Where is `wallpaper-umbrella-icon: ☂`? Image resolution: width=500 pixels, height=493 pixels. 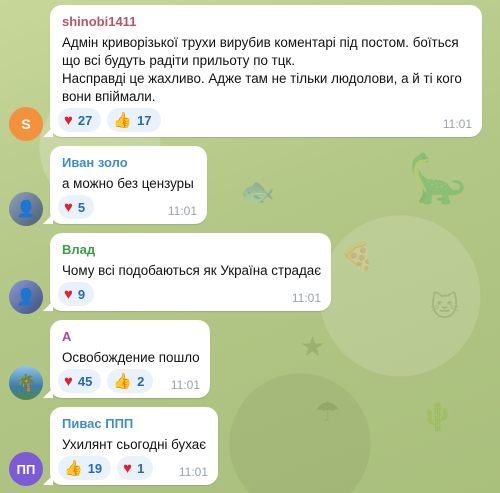
wallpaper-umbrella-icon: ☂ is located at coordinates (328, 411).